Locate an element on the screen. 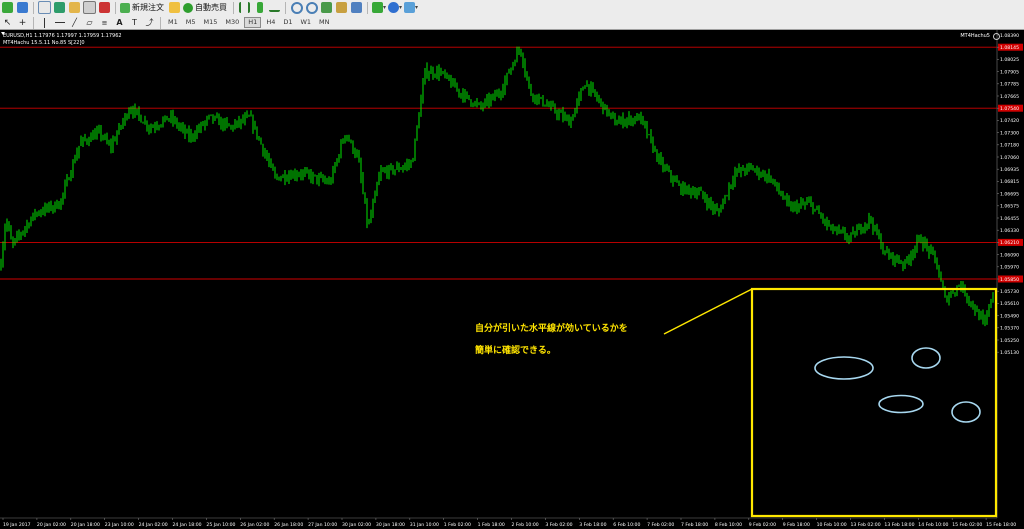 Image resolution: width=1024 pixels, height=529 pixels. horizontal-line-tool-button is located at coordinates (59, 22).